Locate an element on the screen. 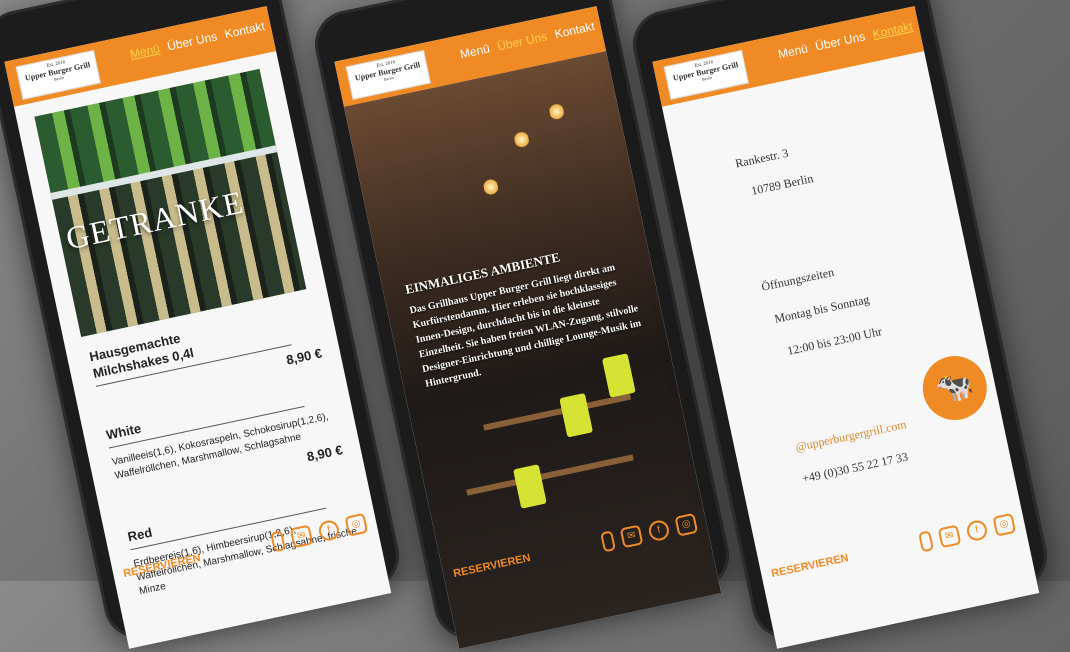 The image size is (1070, 652). cow-logo-icon: 🐄 is located at coordinates (954, 388).